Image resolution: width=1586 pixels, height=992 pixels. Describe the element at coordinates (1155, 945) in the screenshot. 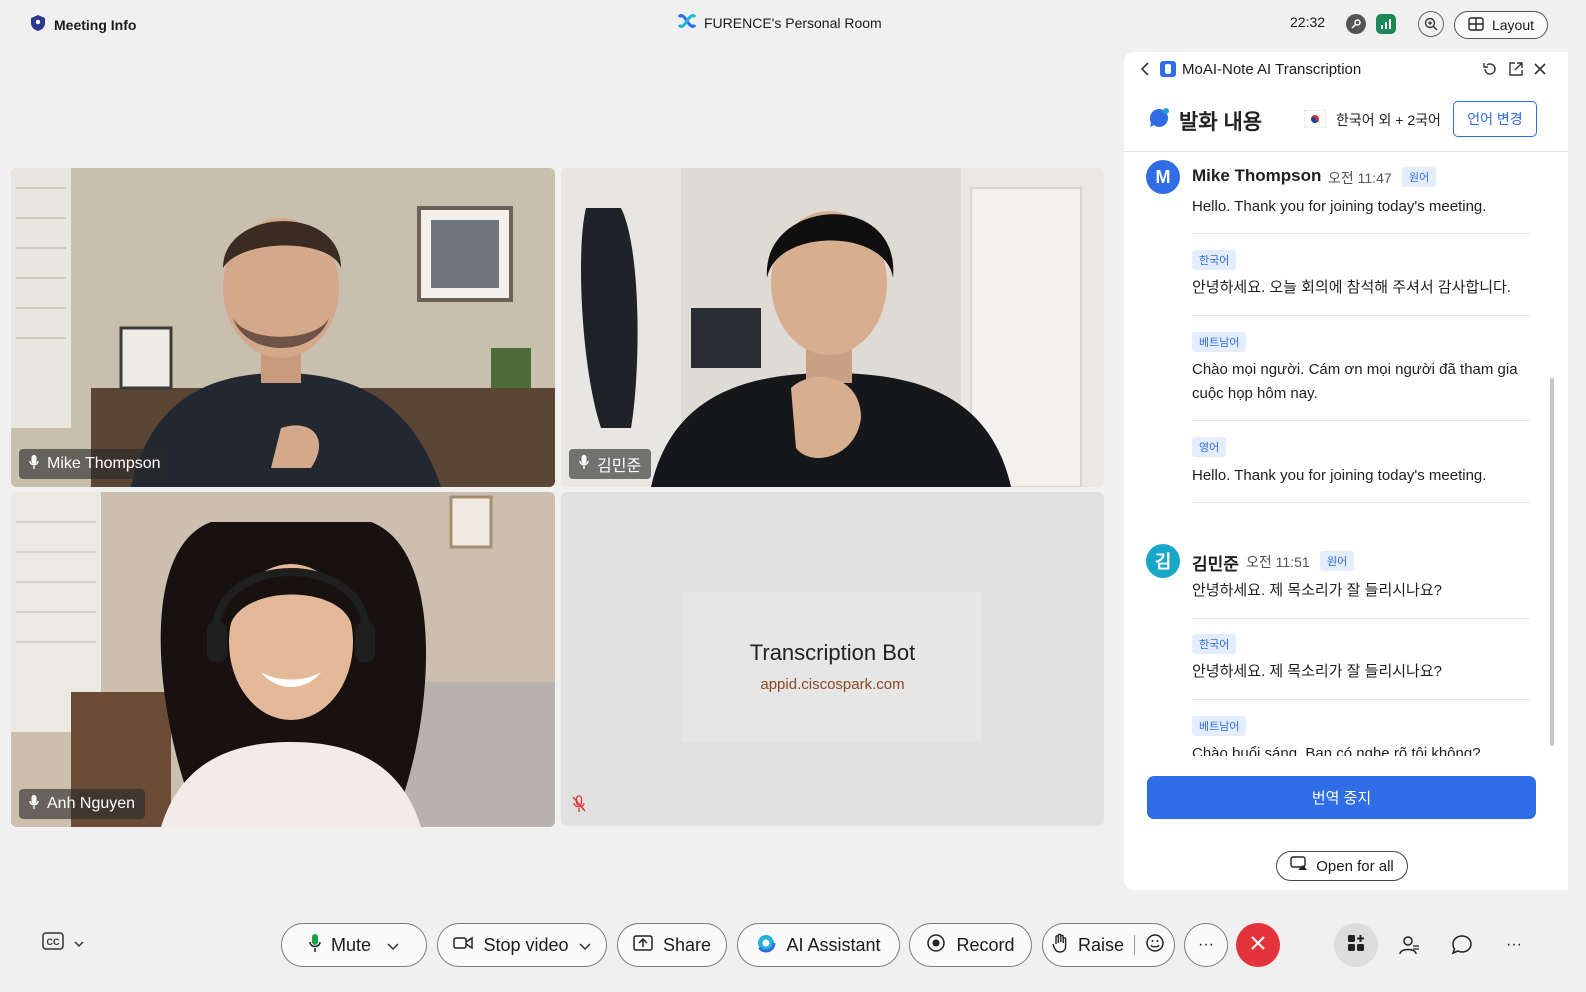

I see `emoji-reaction-icon` at that location.